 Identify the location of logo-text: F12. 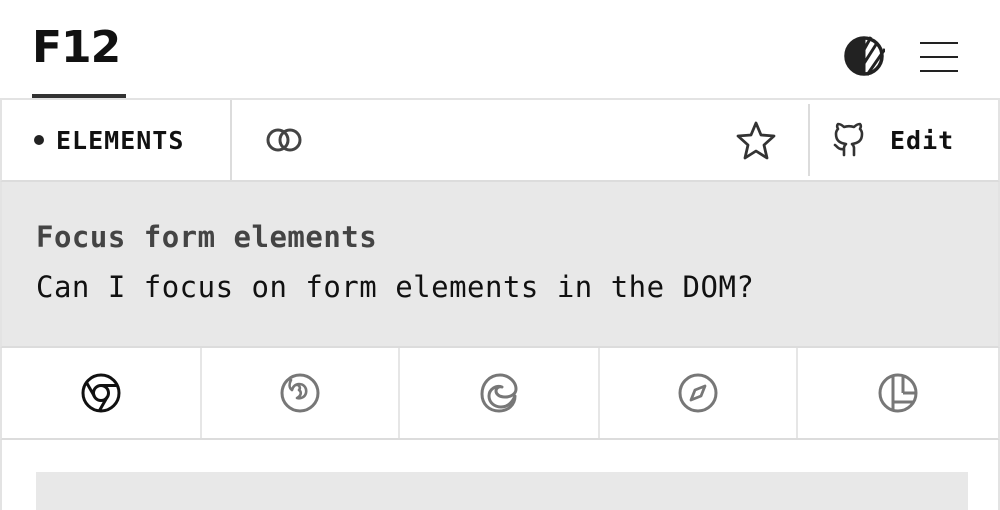
(76, 48).